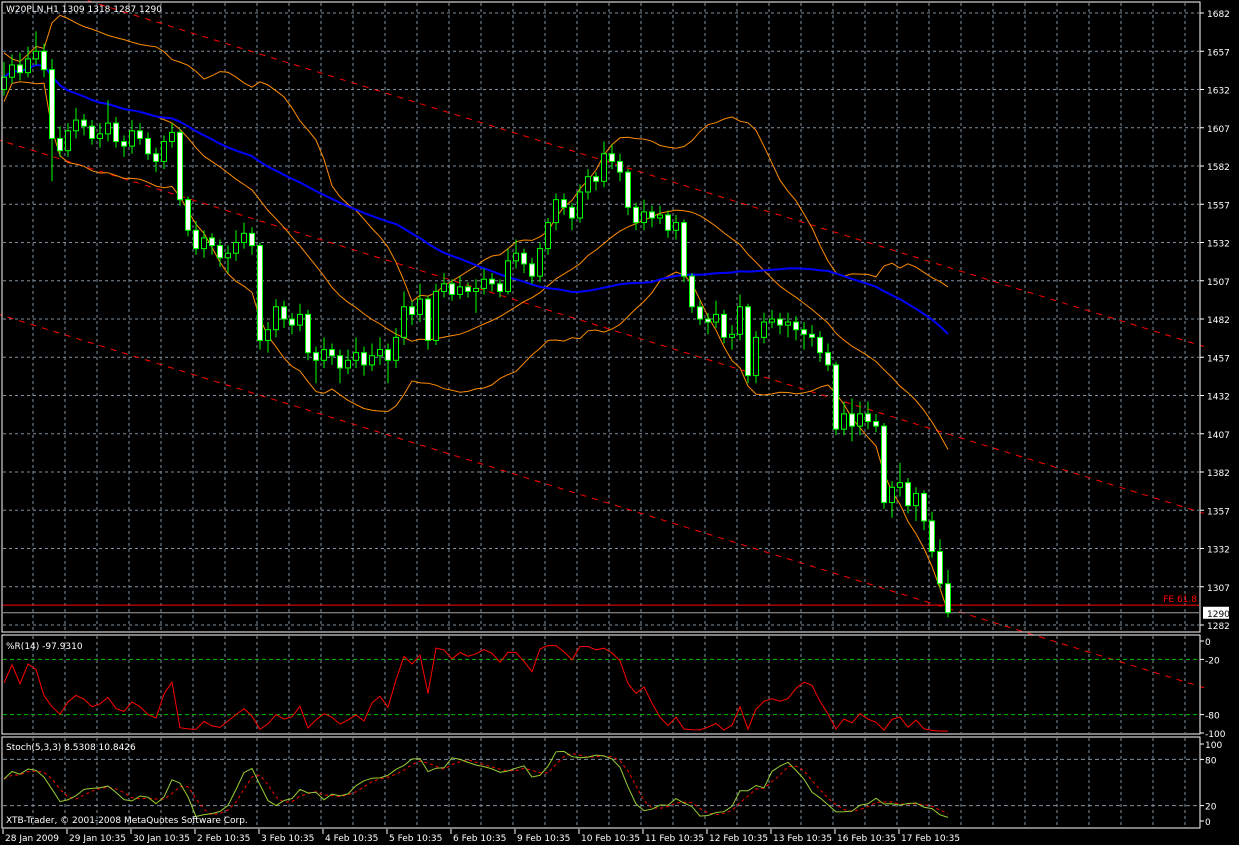 This screenshot has width=1239, height=845. I want to click on time-tick-label: 3 Feb 10:35, so click(287, 839).